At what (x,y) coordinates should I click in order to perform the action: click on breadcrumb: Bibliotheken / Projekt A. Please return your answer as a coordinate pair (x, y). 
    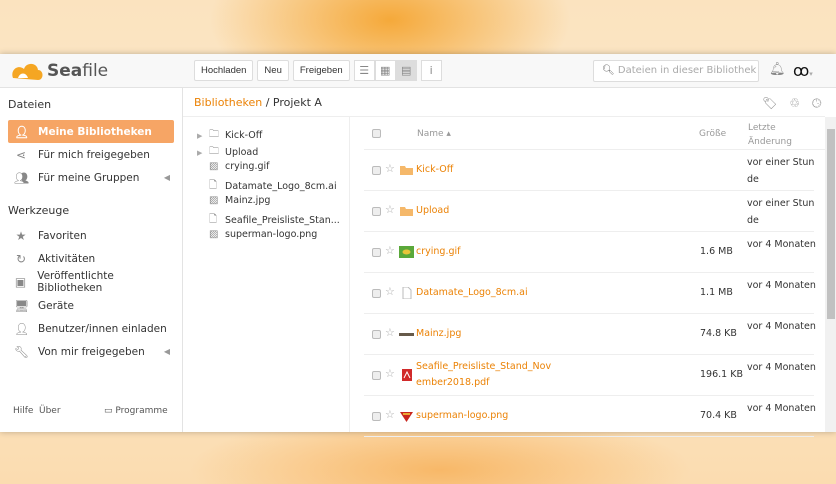
    Looking at the image, I should click on (258, 102).